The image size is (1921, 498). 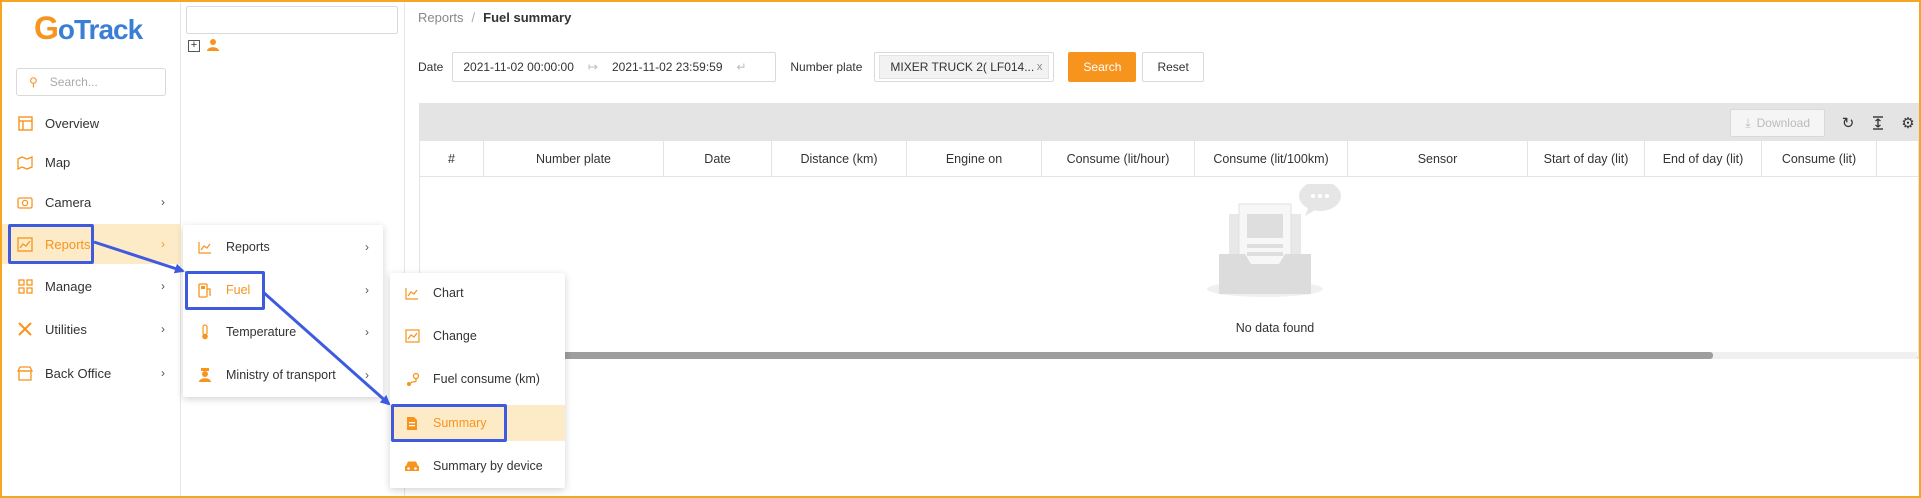 I want to click on date-end-field: 2021-11-02 23:59:59, so click(x=667, y=67).